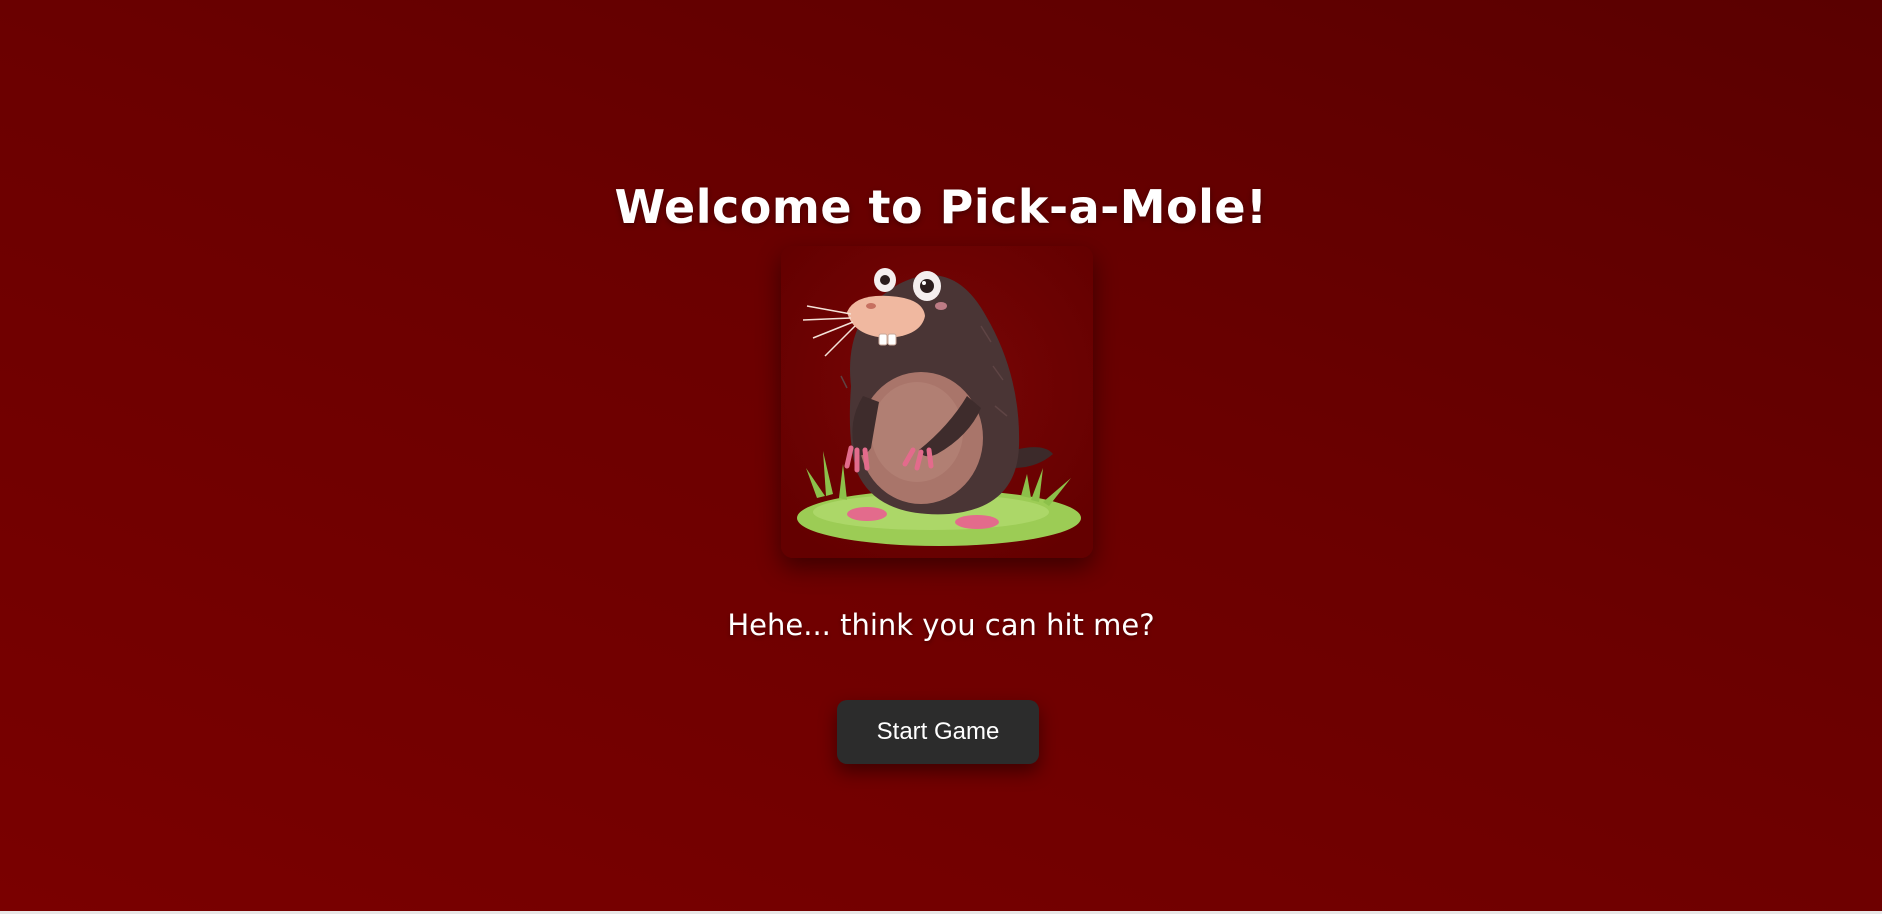  What do you see at coordinates (941, 625) in the screenshot?
I see `mole-taunt-text: Hehe... think you can hit me?` at bounding box center [941, 625].